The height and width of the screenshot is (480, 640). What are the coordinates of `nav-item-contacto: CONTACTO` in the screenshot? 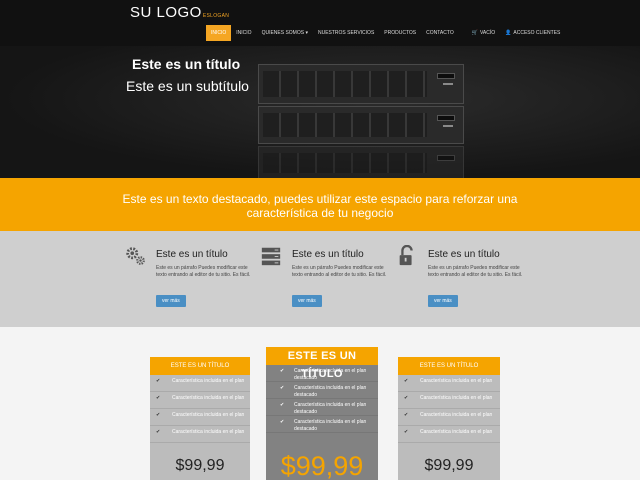 It's located at (440, 33).